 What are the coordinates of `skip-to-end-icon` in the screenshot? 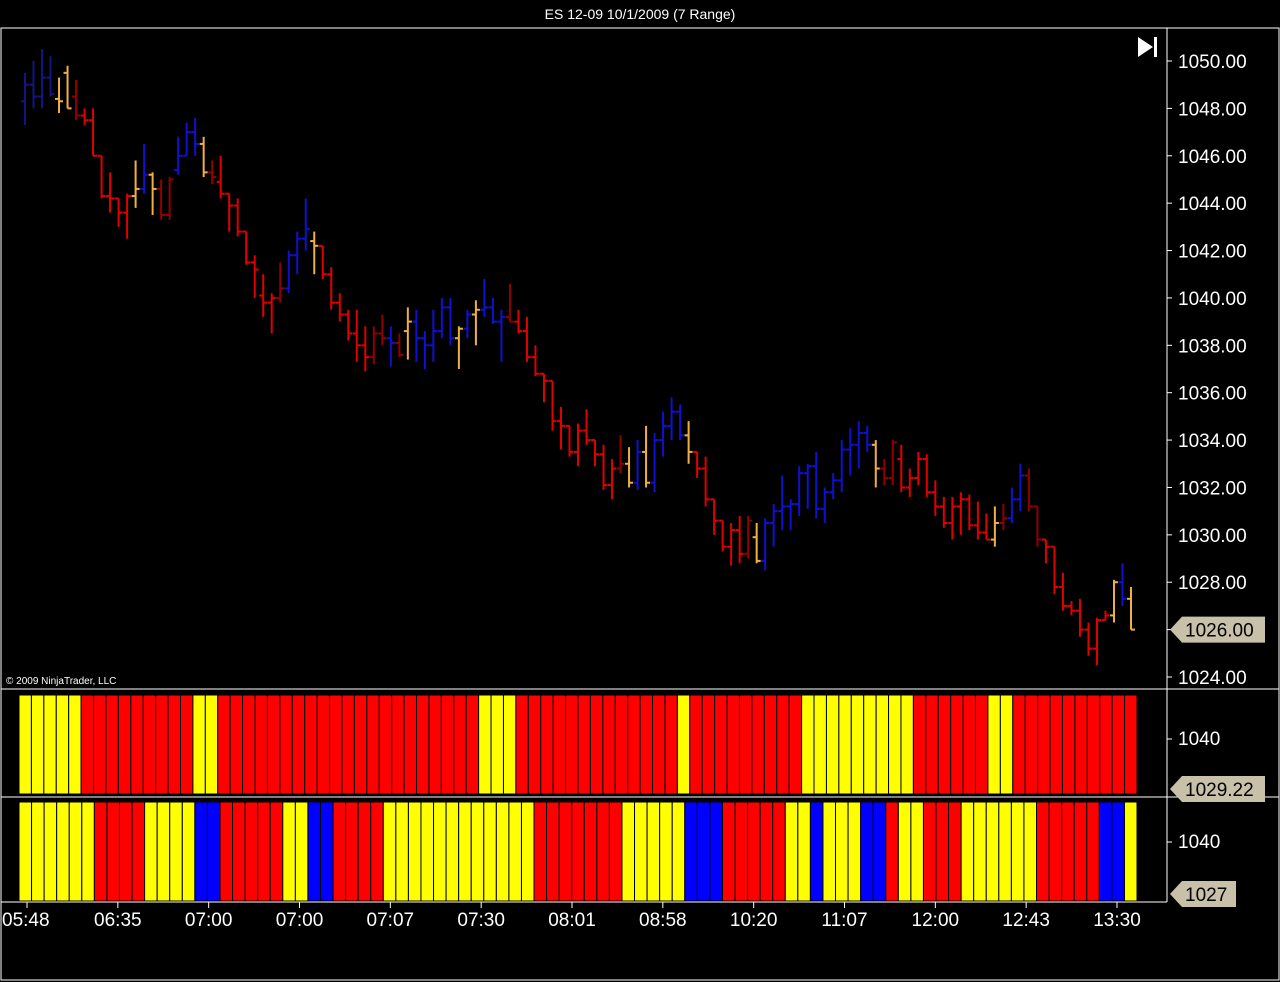 It's located at (1147, 47).